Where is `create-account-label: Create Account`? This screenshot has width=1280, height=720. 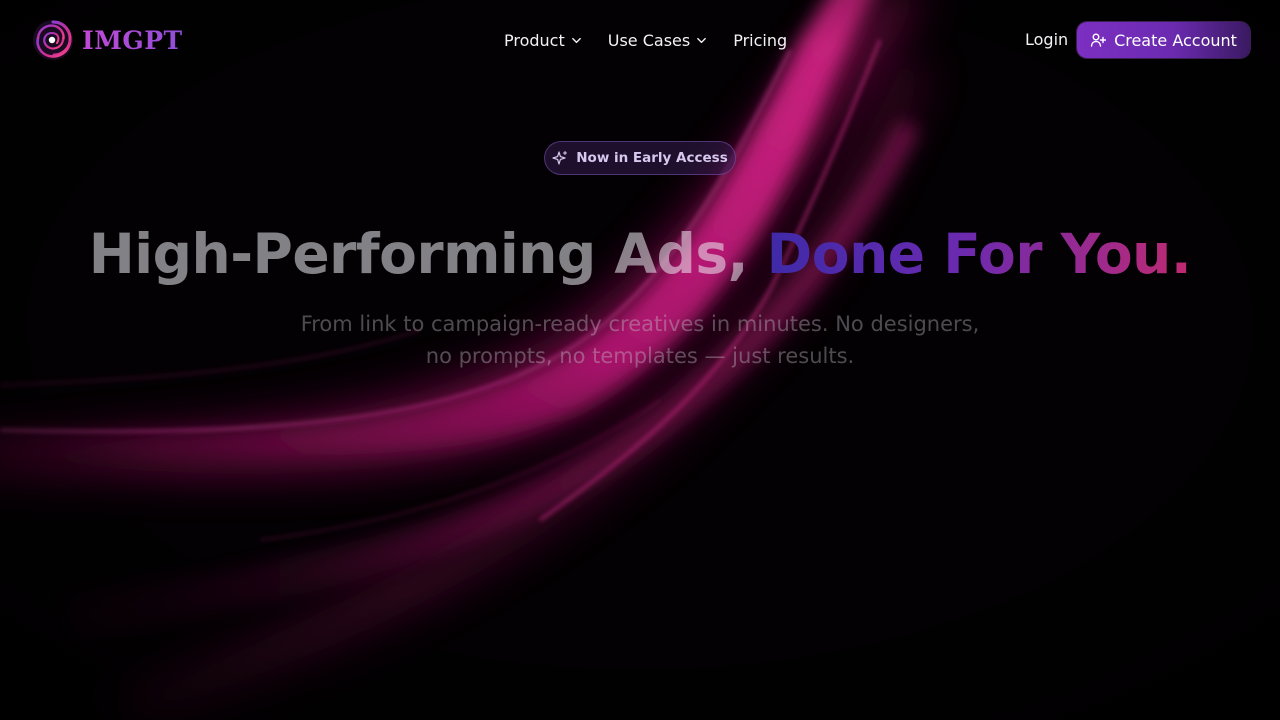 create-account-label: Create Account is located at coordinates (1175, 40).